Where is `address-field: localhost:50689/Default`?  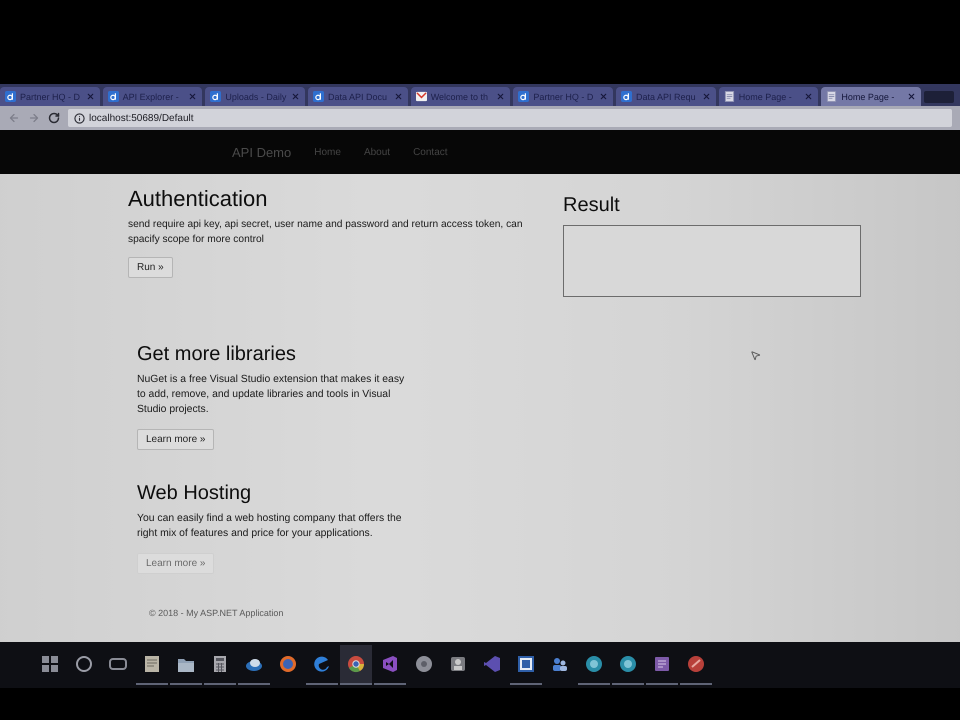
address-field: localhost:50689/Default is located at coordinates (510, 118).